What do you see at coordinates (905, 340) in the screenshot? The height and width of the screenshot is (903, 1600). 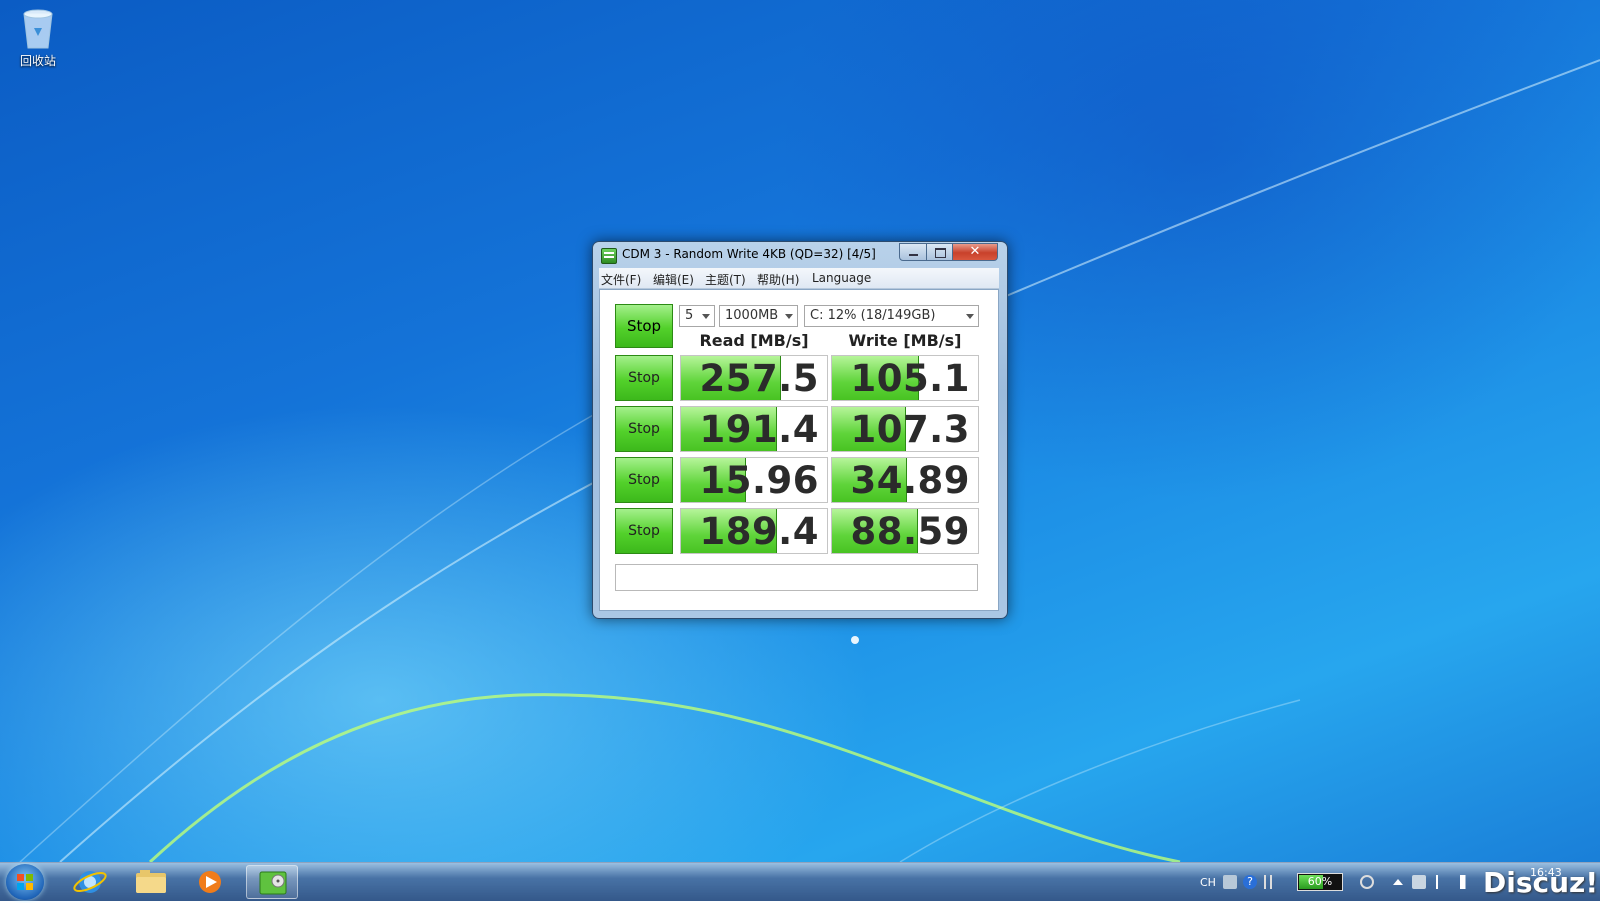 I see `write-header: Write [MB/s]` at bounding box center [905, 340].